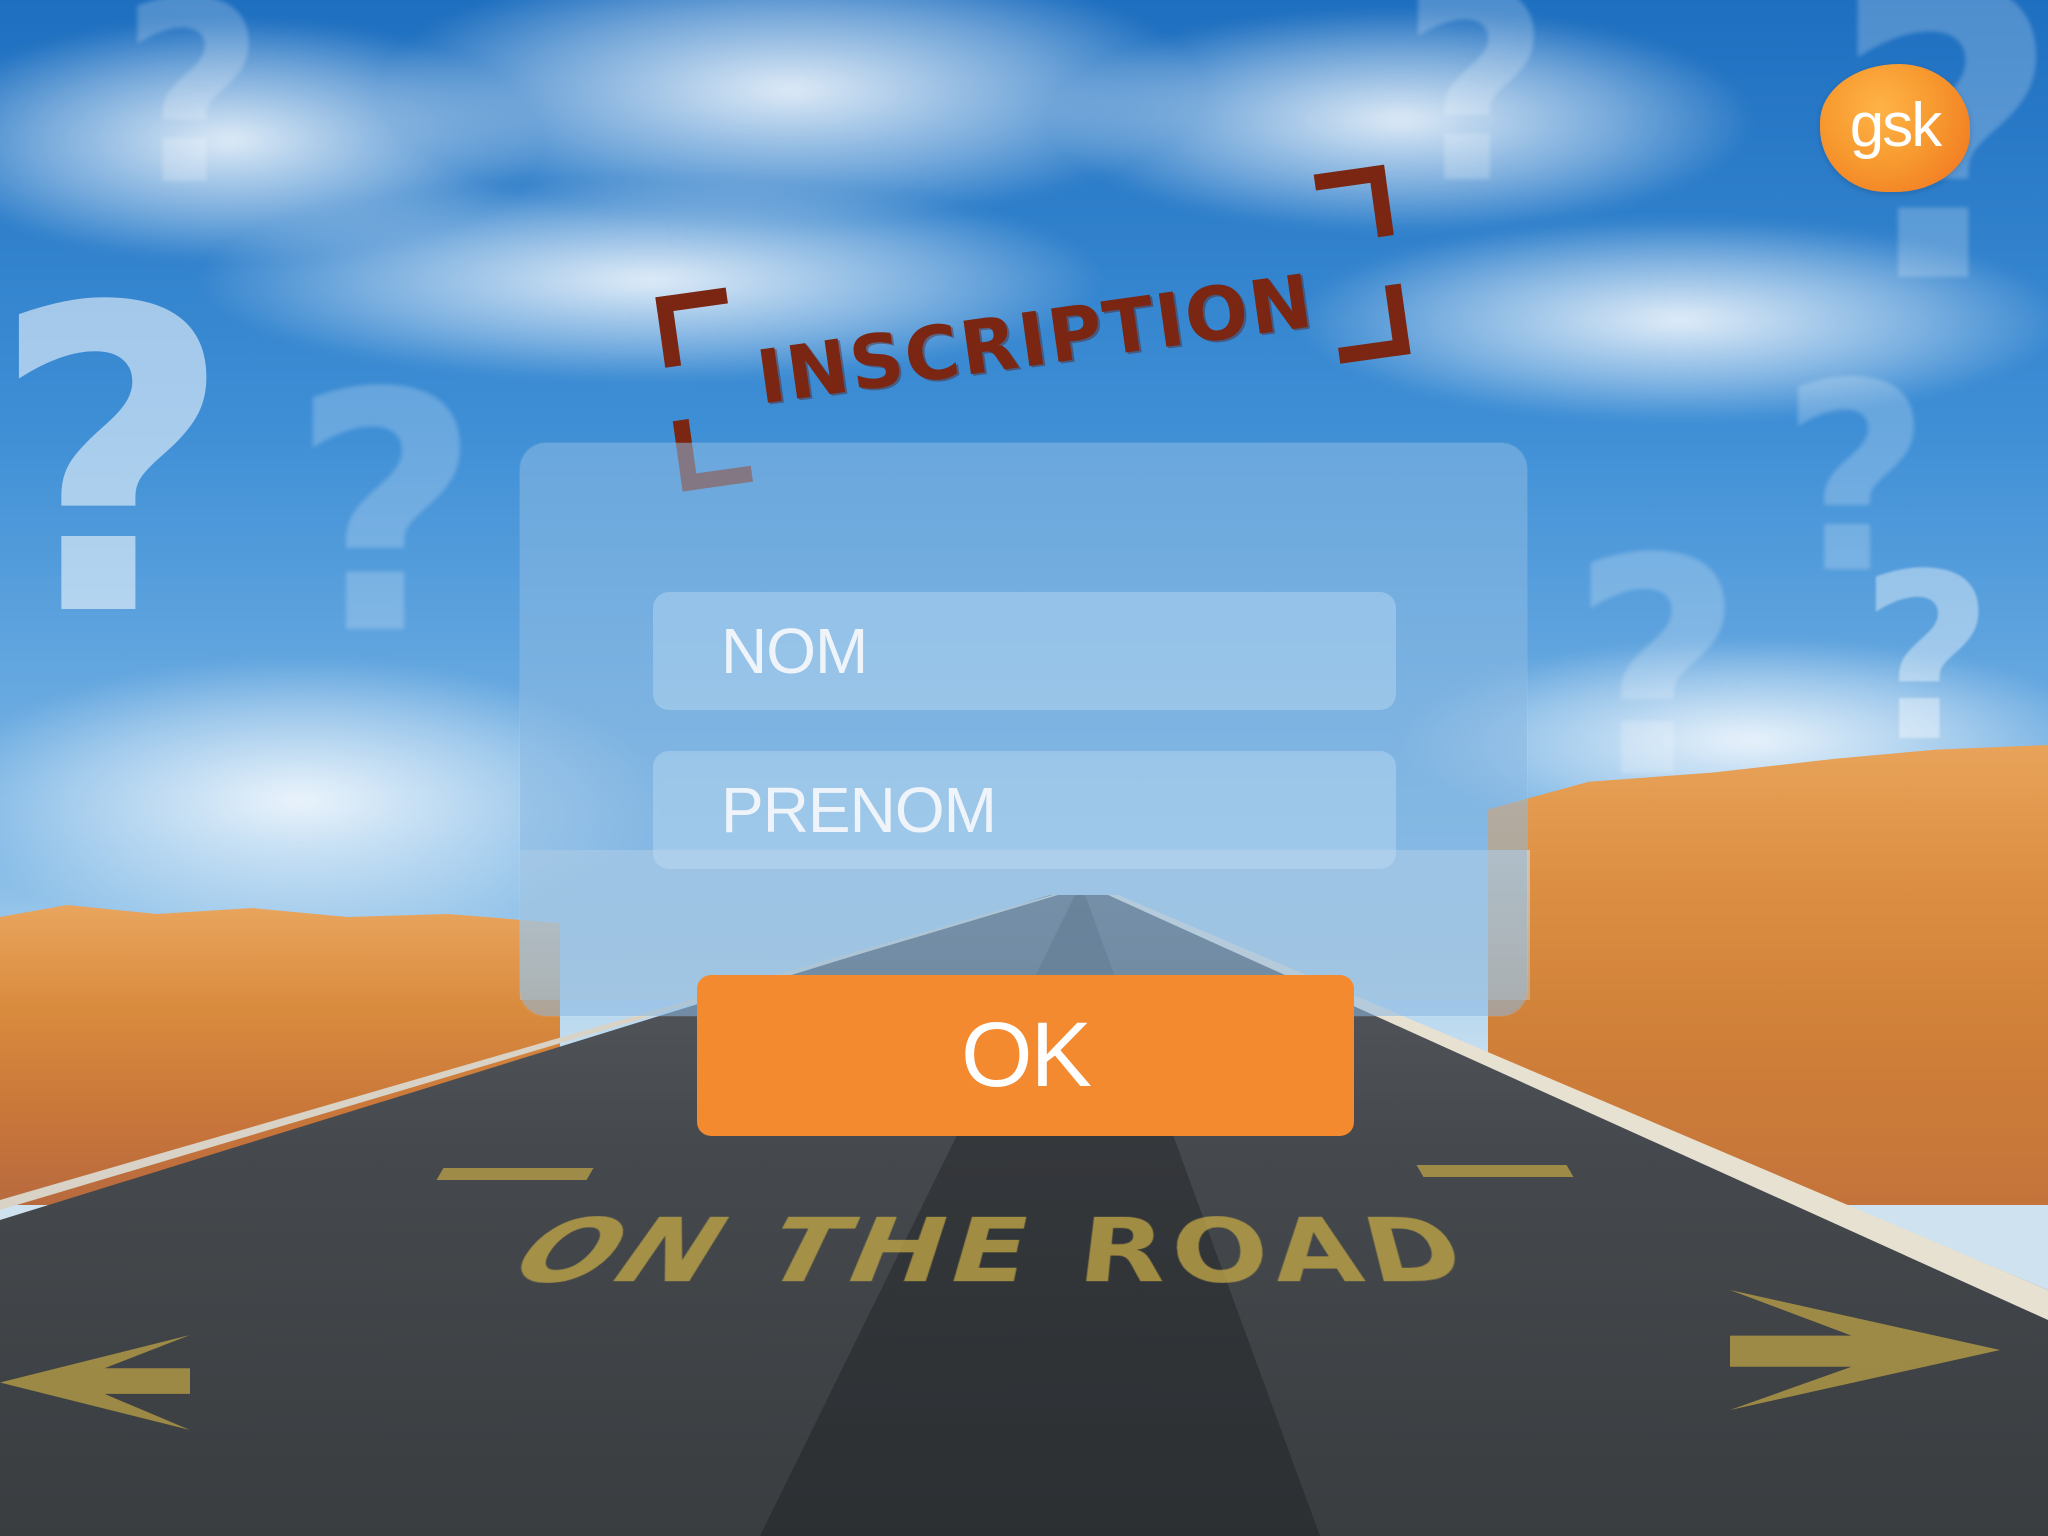 The height and width of the screenshot is (1536, 2048). I want to click on logo-text: gsk, so click(1895, 125).